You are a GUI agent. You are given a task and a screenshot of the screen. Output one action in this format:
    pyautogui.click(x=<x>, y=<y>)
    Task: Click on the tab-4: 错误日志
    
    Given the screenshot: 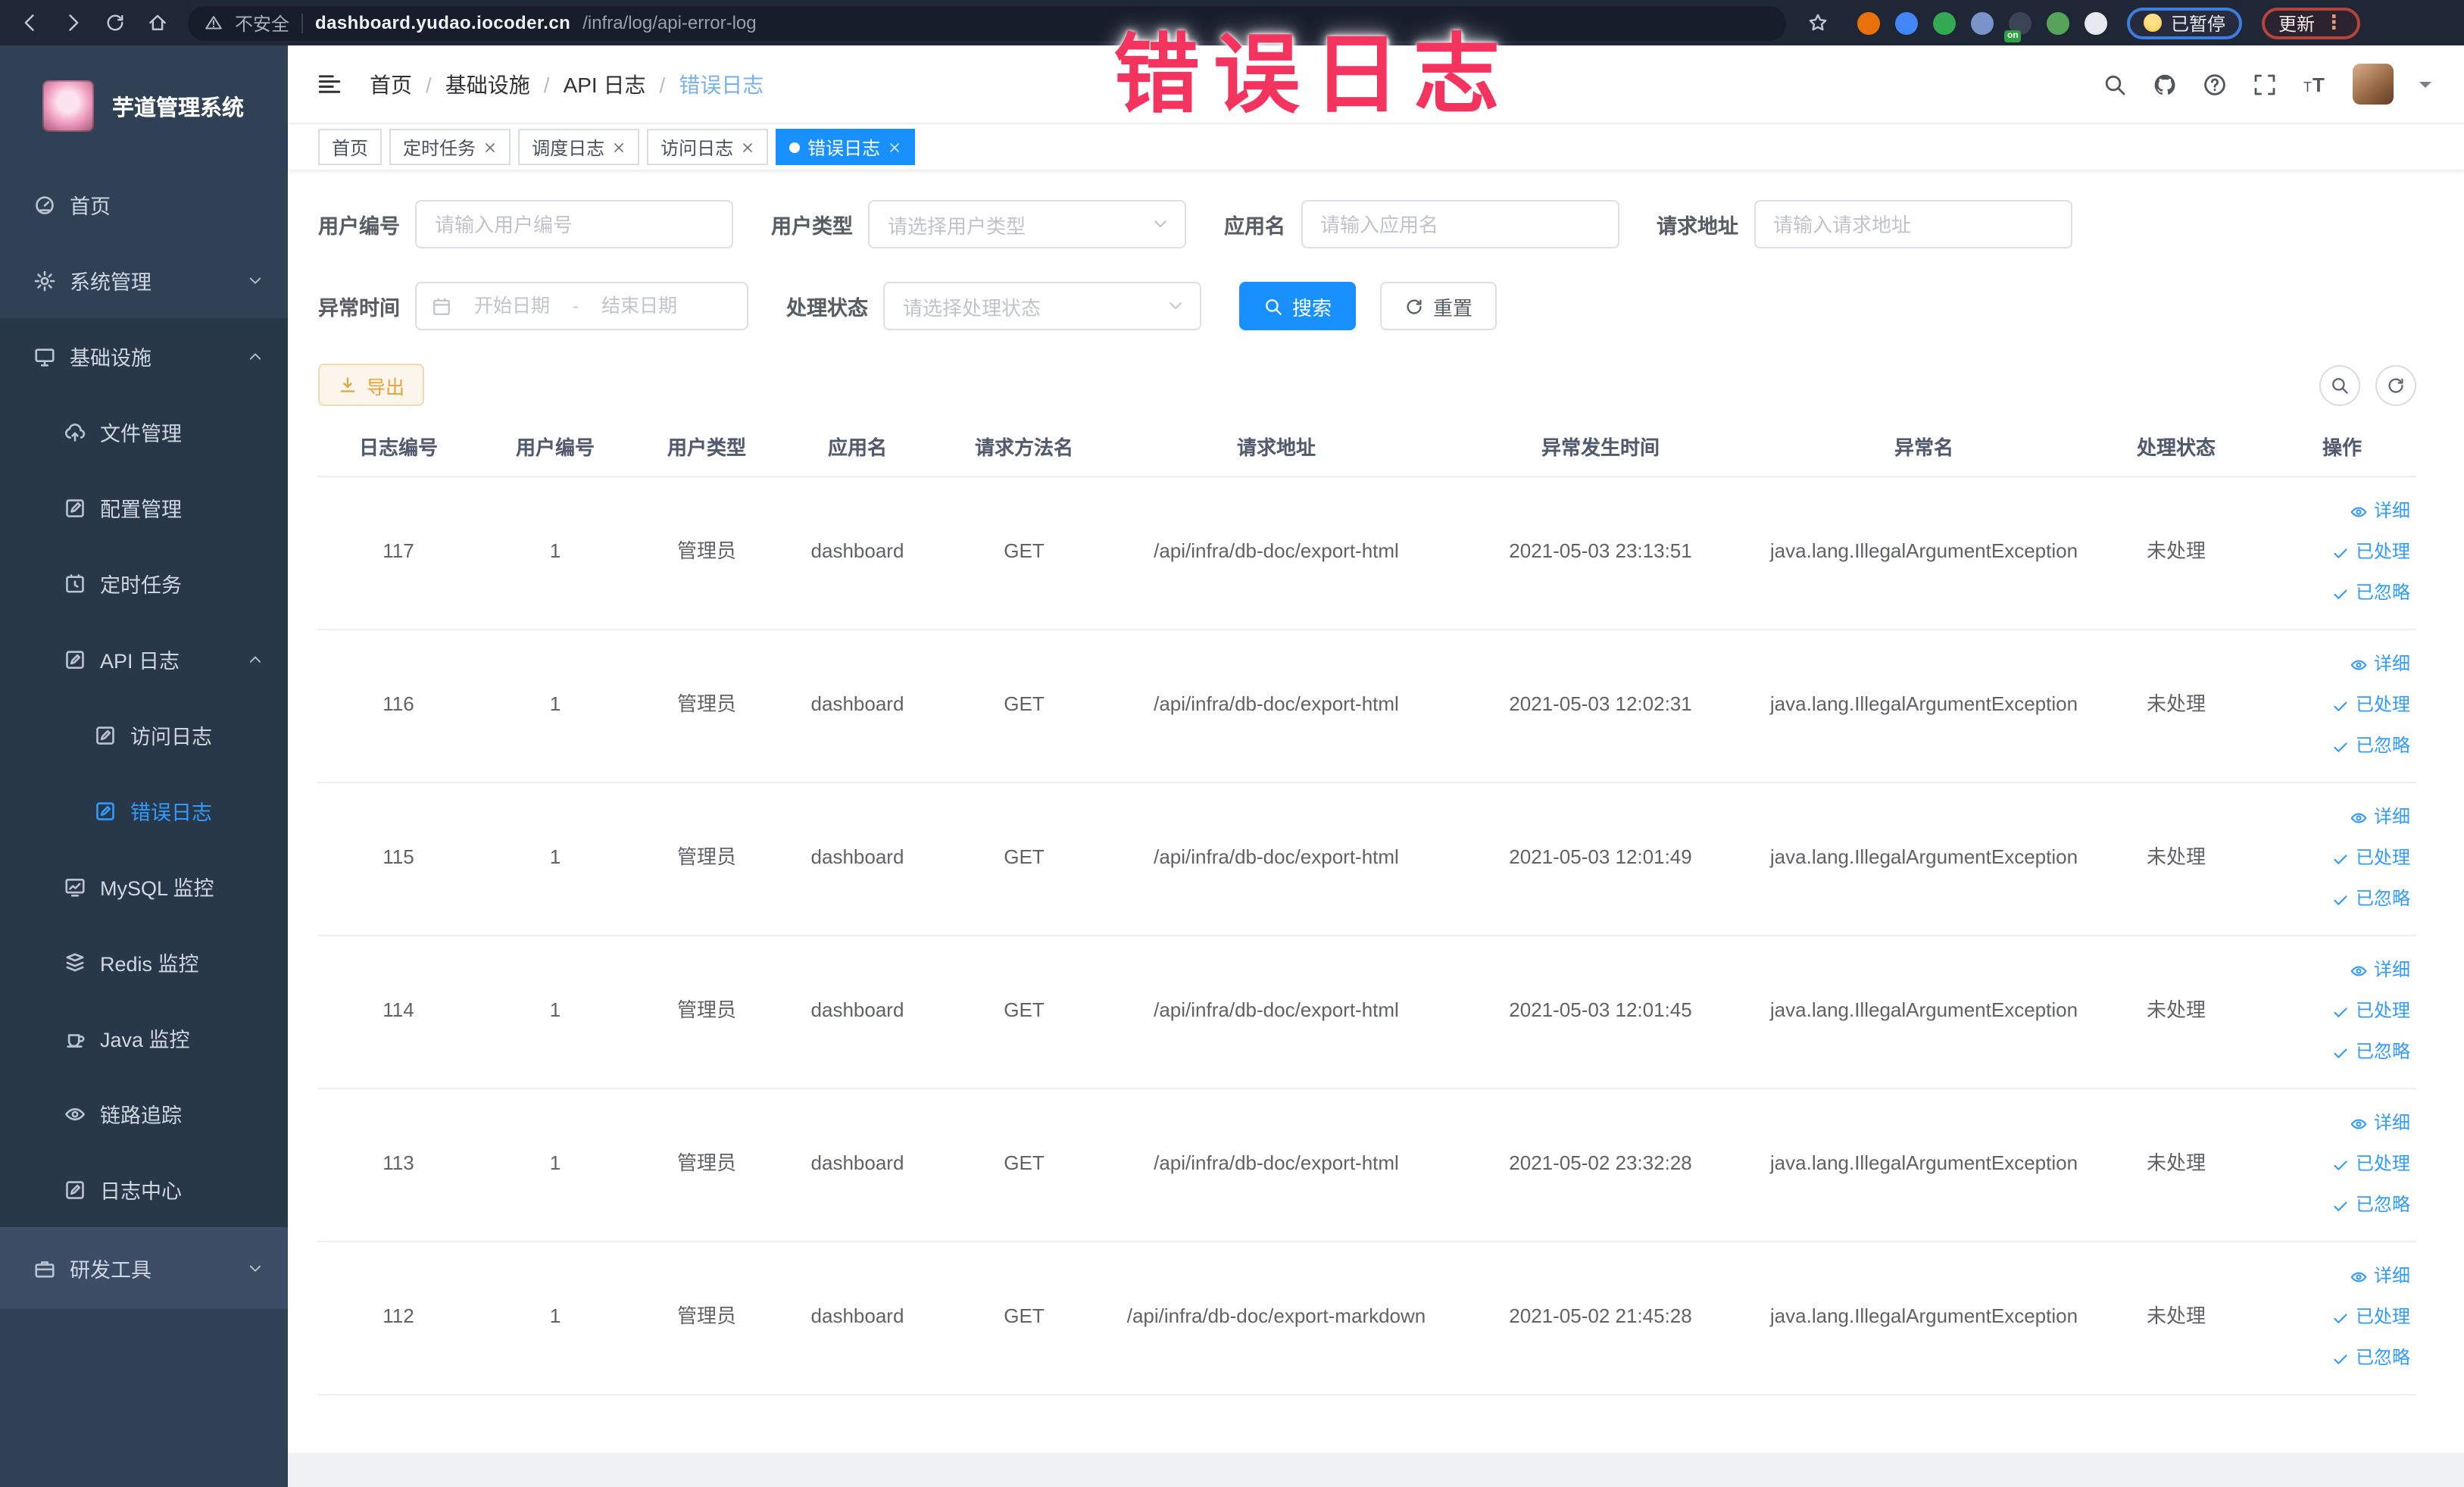 What is the action you would take?
    pyautogui.click(x=846, y=147)
    